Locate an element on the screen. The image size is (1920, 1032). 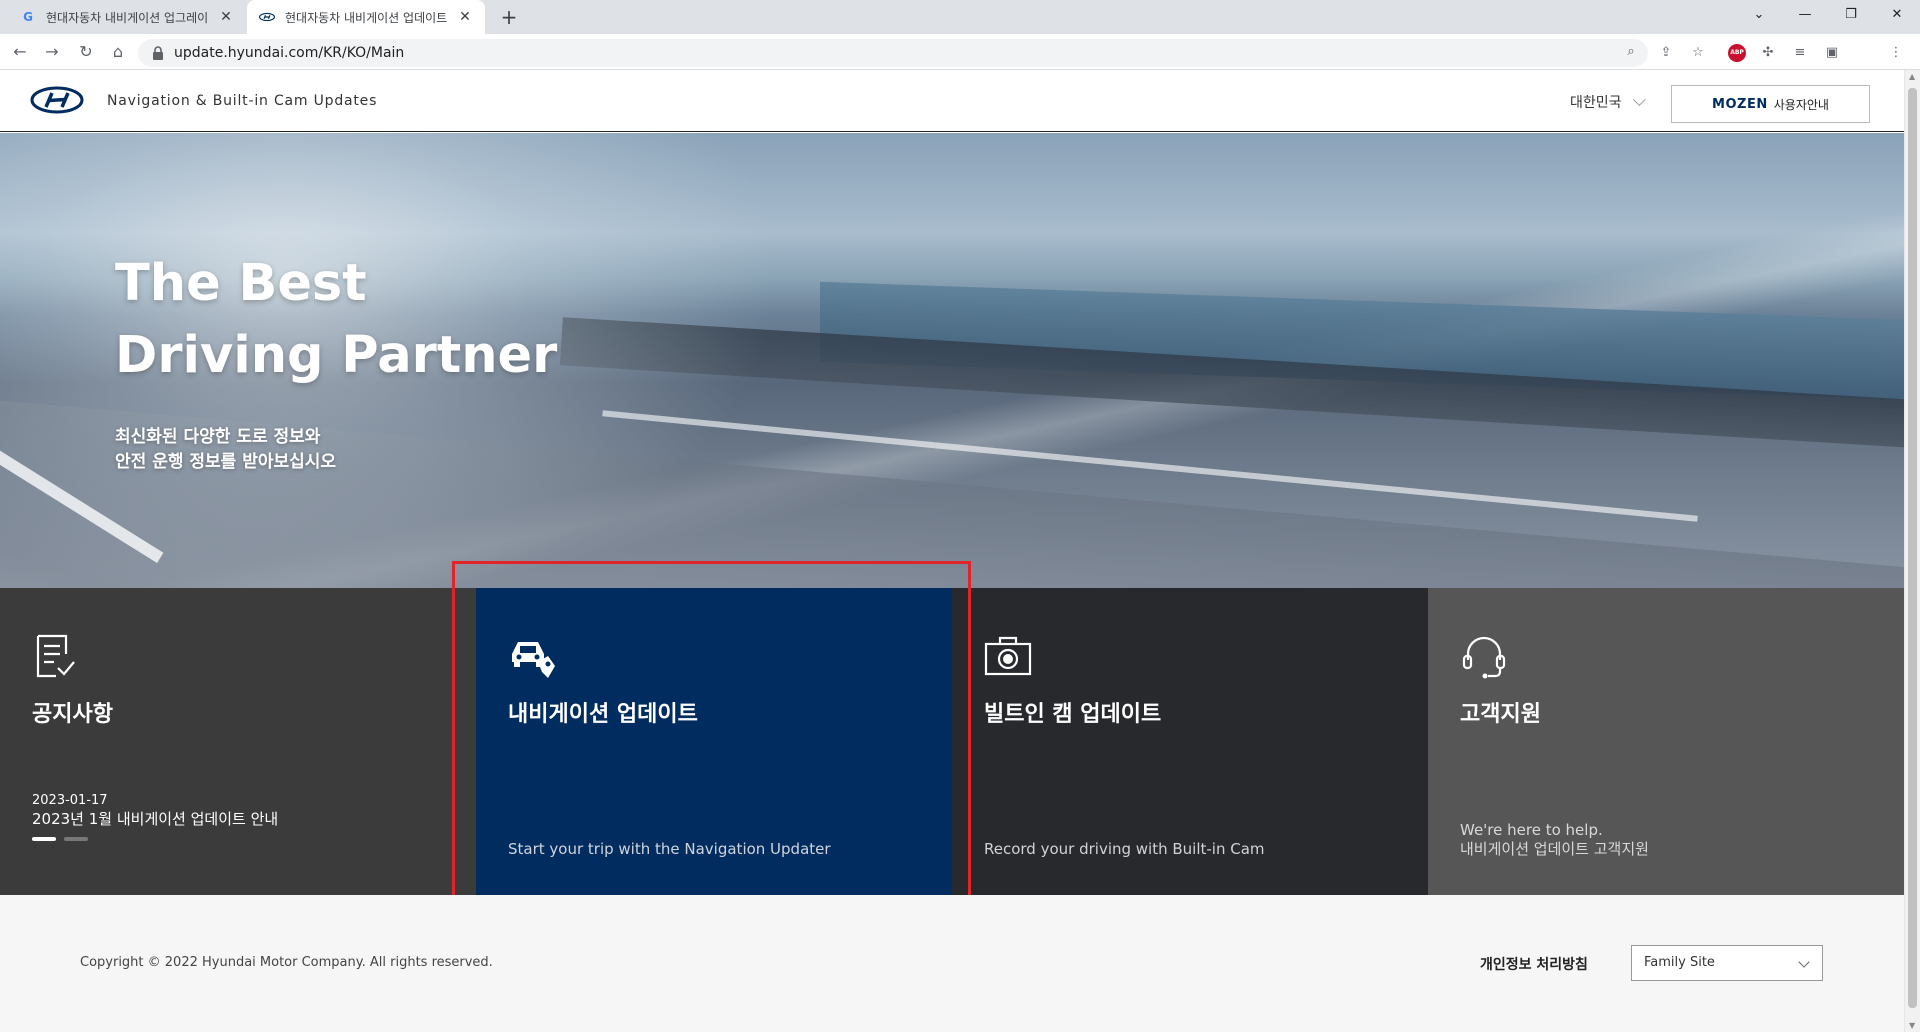
hyundai-favicon-icon is located at coordinates (267, 17).